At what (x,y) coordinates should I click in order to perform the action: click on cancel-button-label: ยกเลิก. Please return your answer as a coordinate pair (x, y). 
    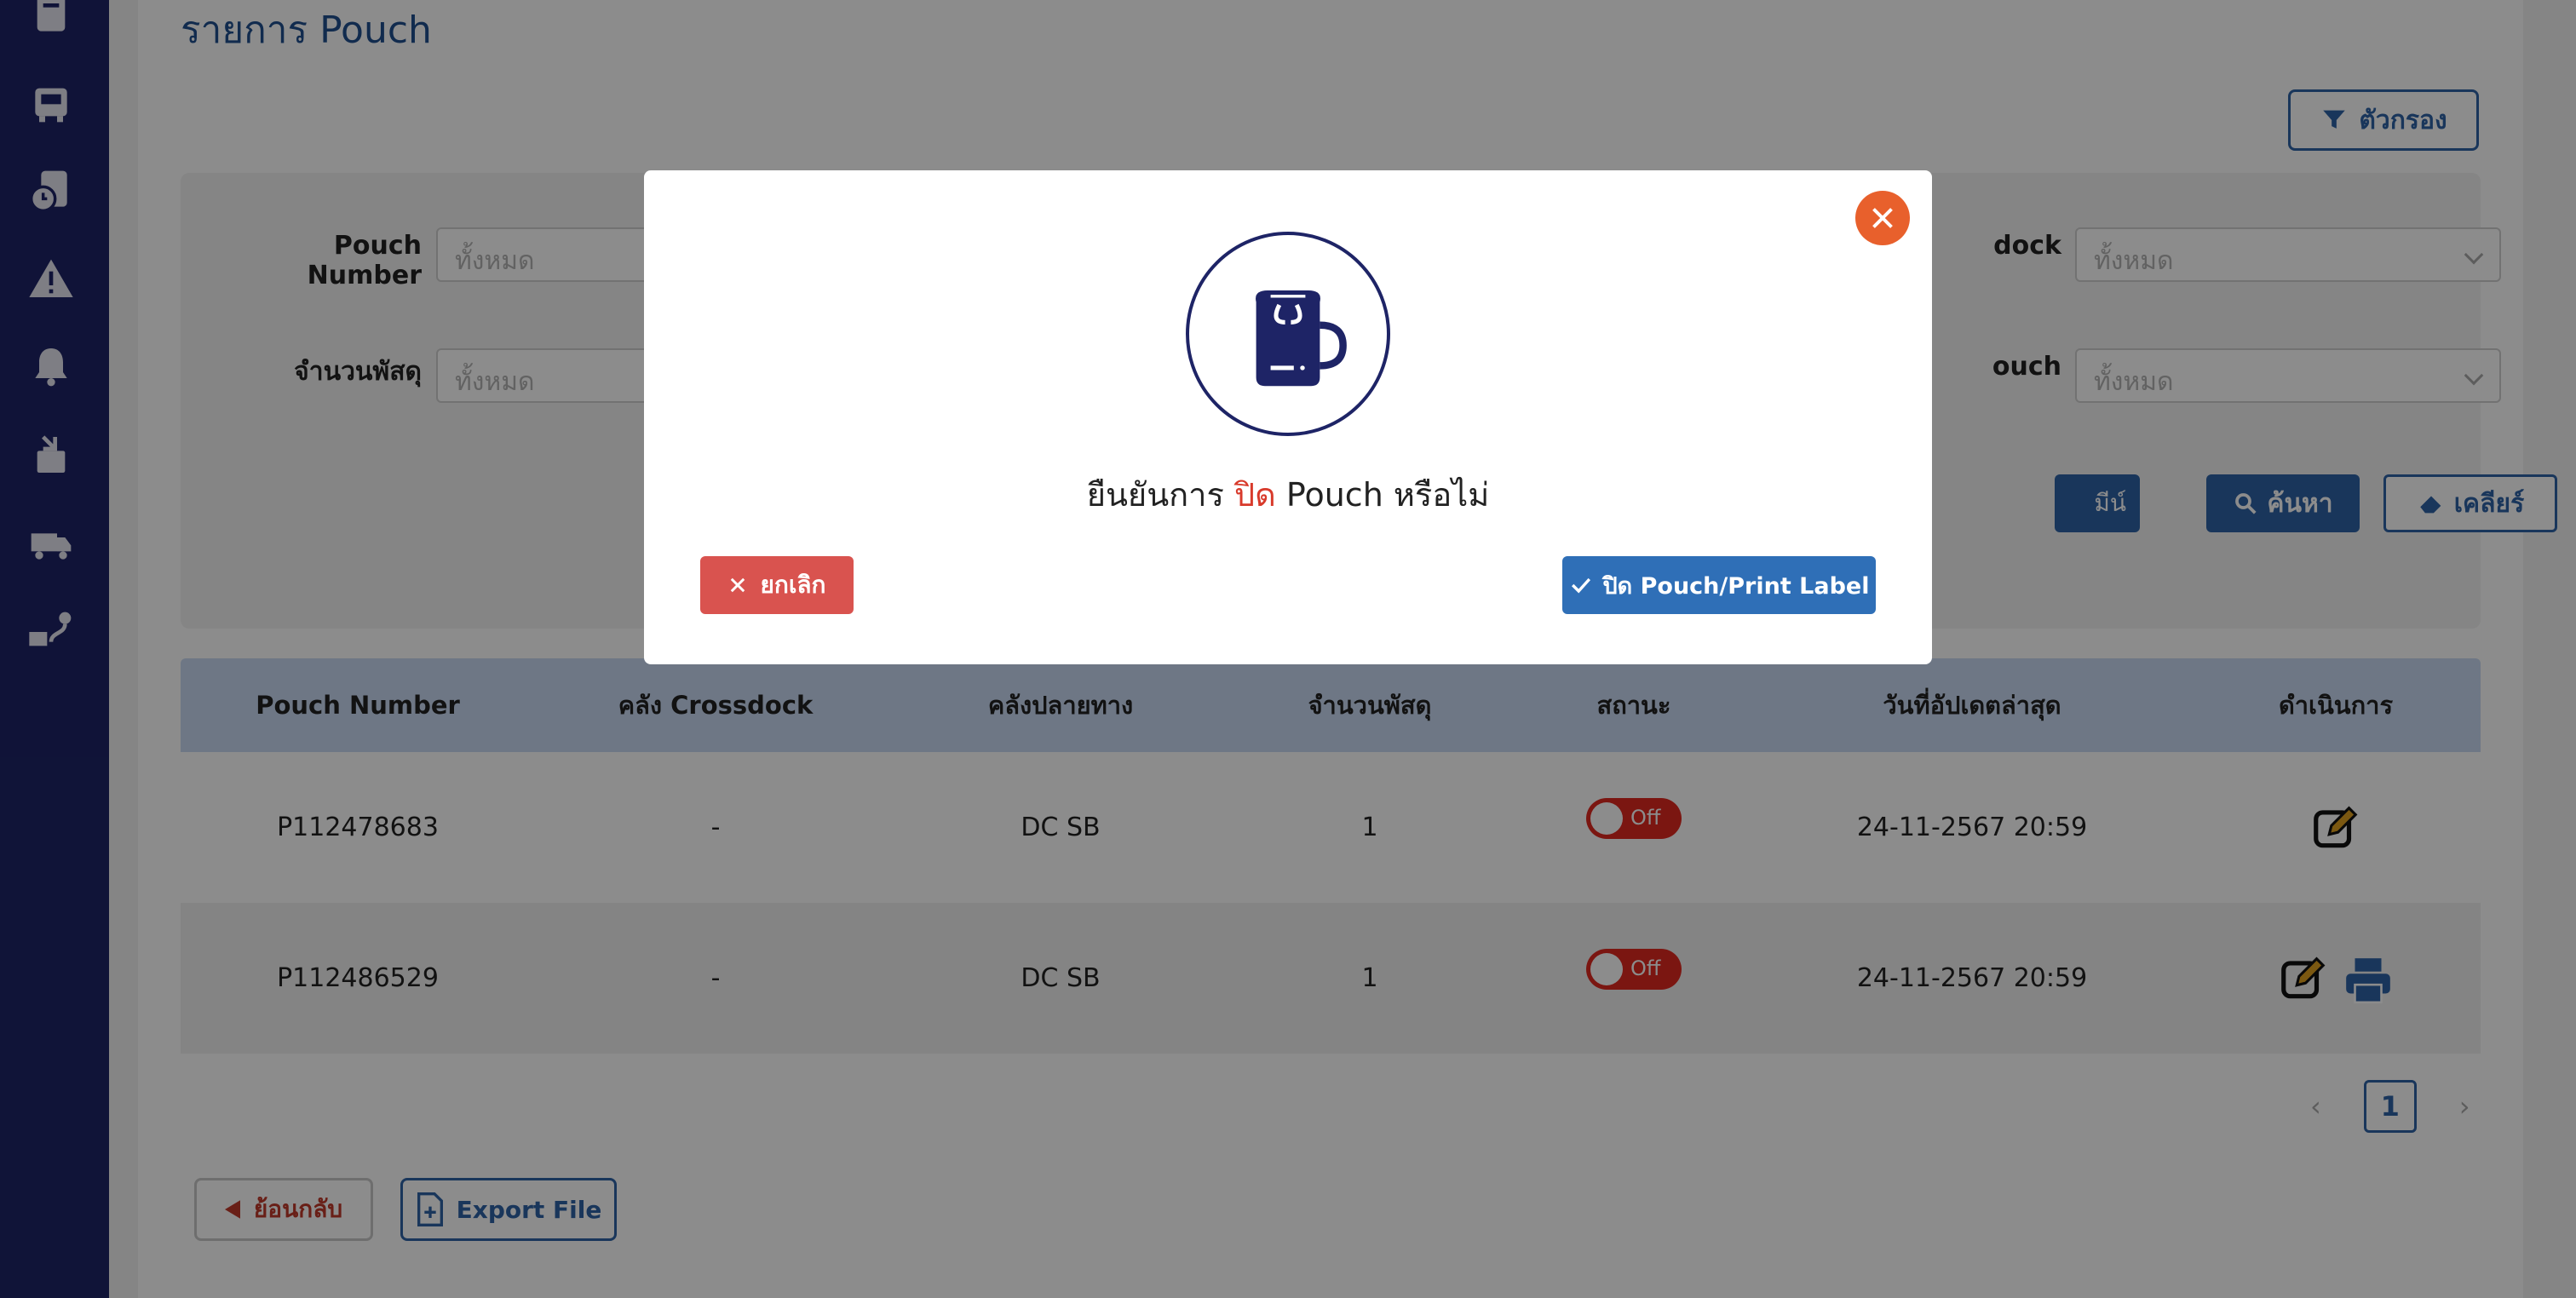
    Looking at the image, I should click on (793, 585).